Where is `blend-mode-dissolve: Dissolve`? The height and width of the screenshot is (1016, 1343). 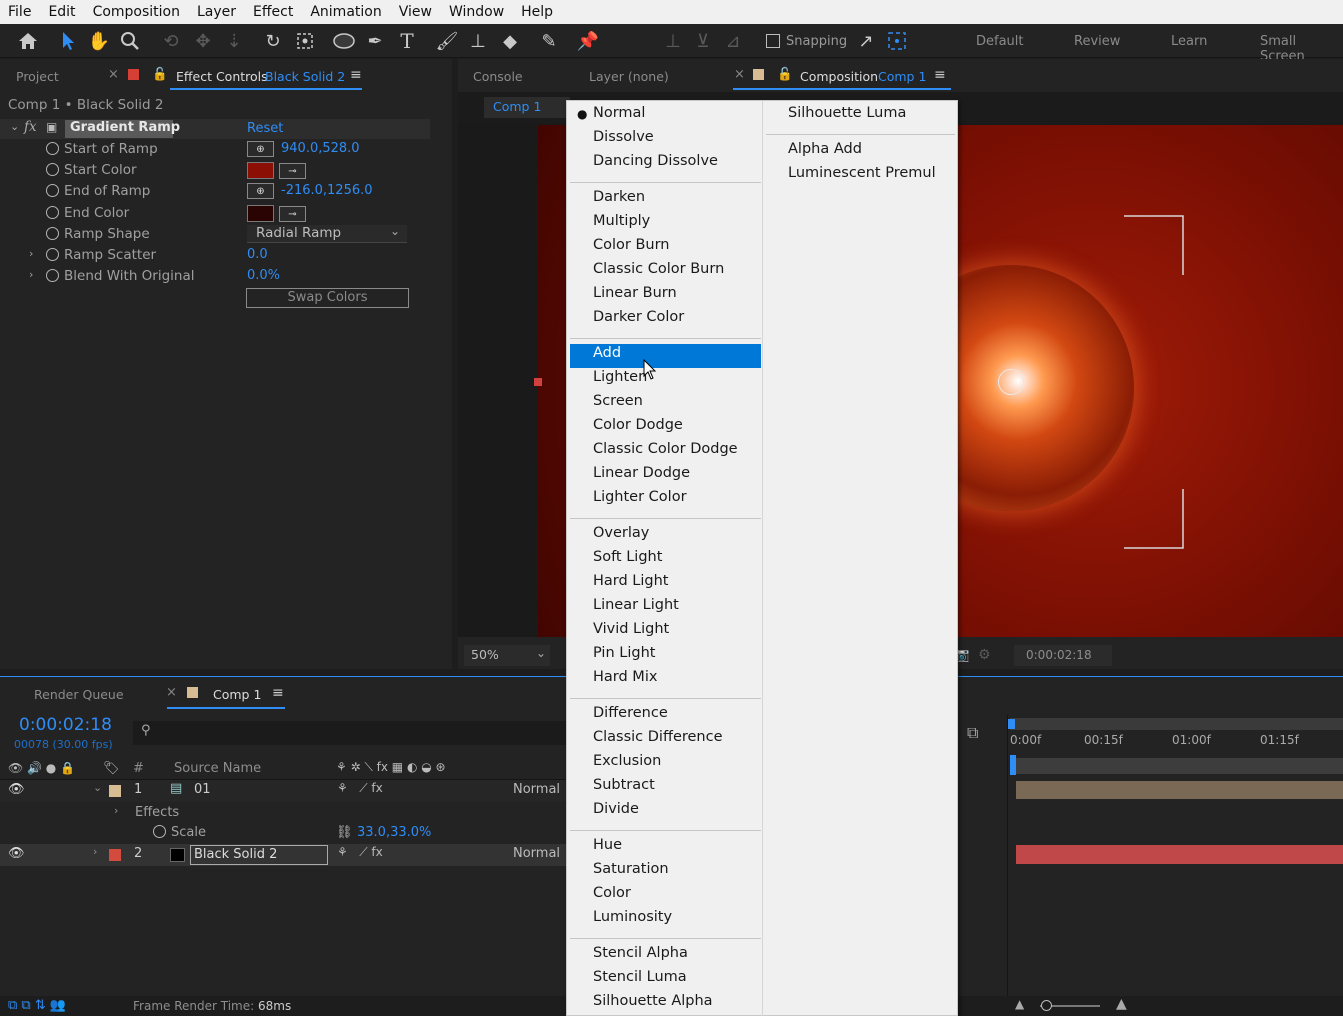
blend-mode-dissolve: Dissolve is located at coordinates (623, 137).